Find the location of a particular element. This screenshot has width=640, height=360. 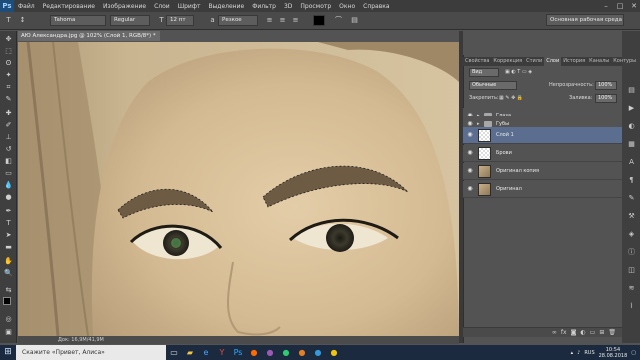

layer-row: ◉ Оригинал is located at coordinates (542, 189).